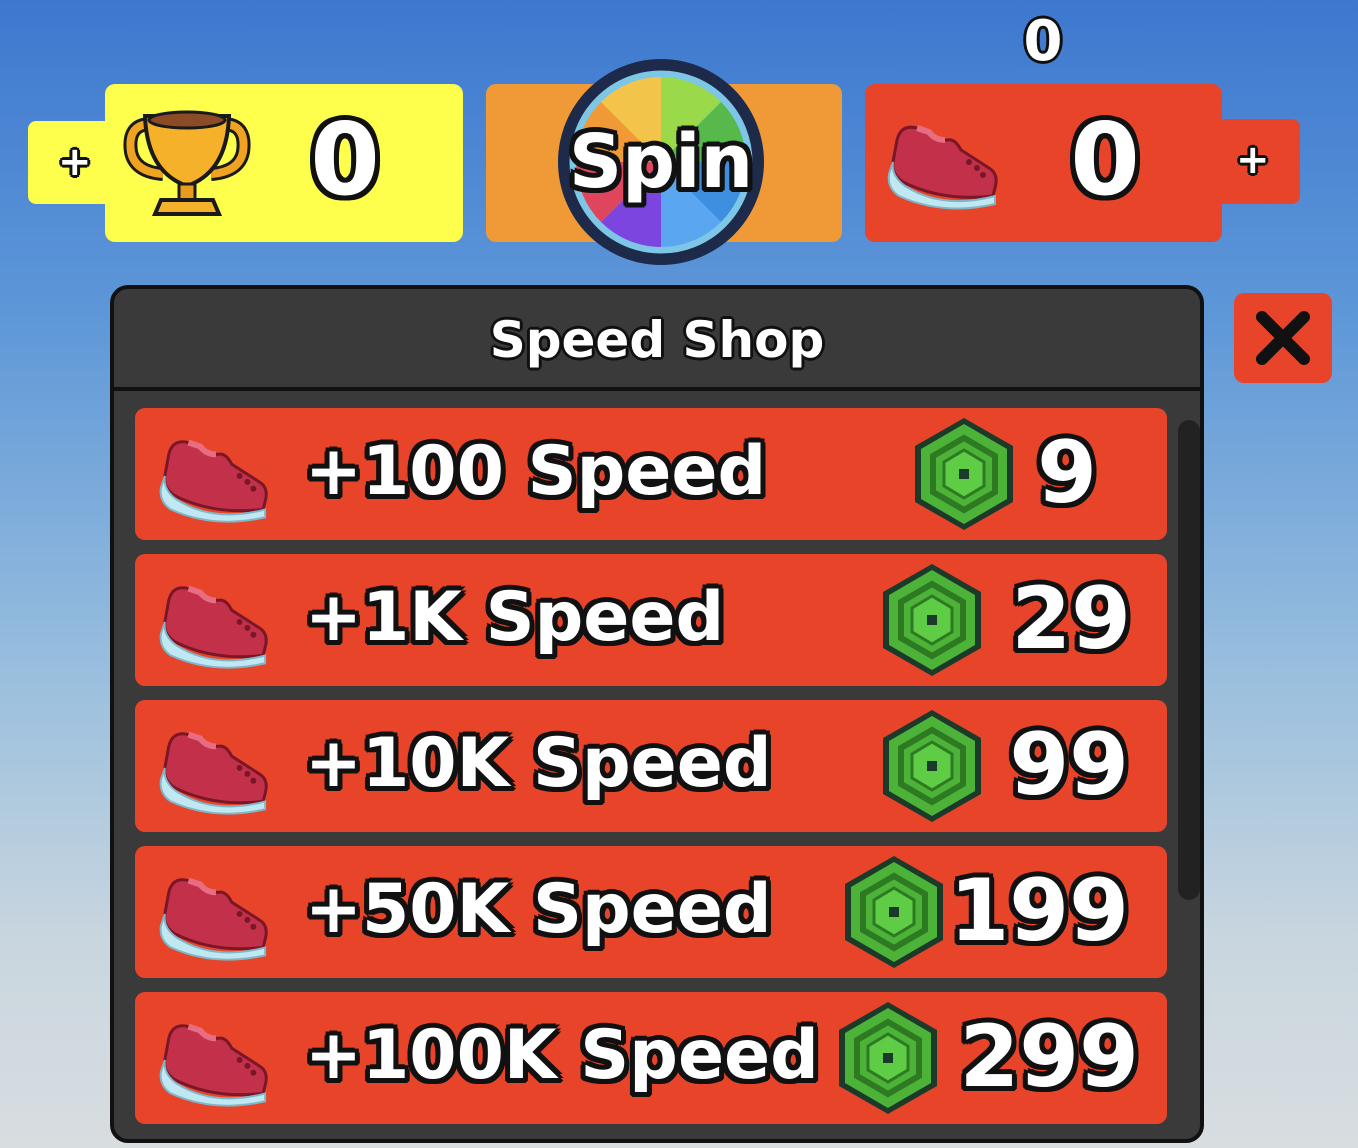 The image size is (1358, 1148). What do you see at coordinates (1071, 619) in the screenshot?
I see `item-price: 29` at bounding box center [1071, 619].